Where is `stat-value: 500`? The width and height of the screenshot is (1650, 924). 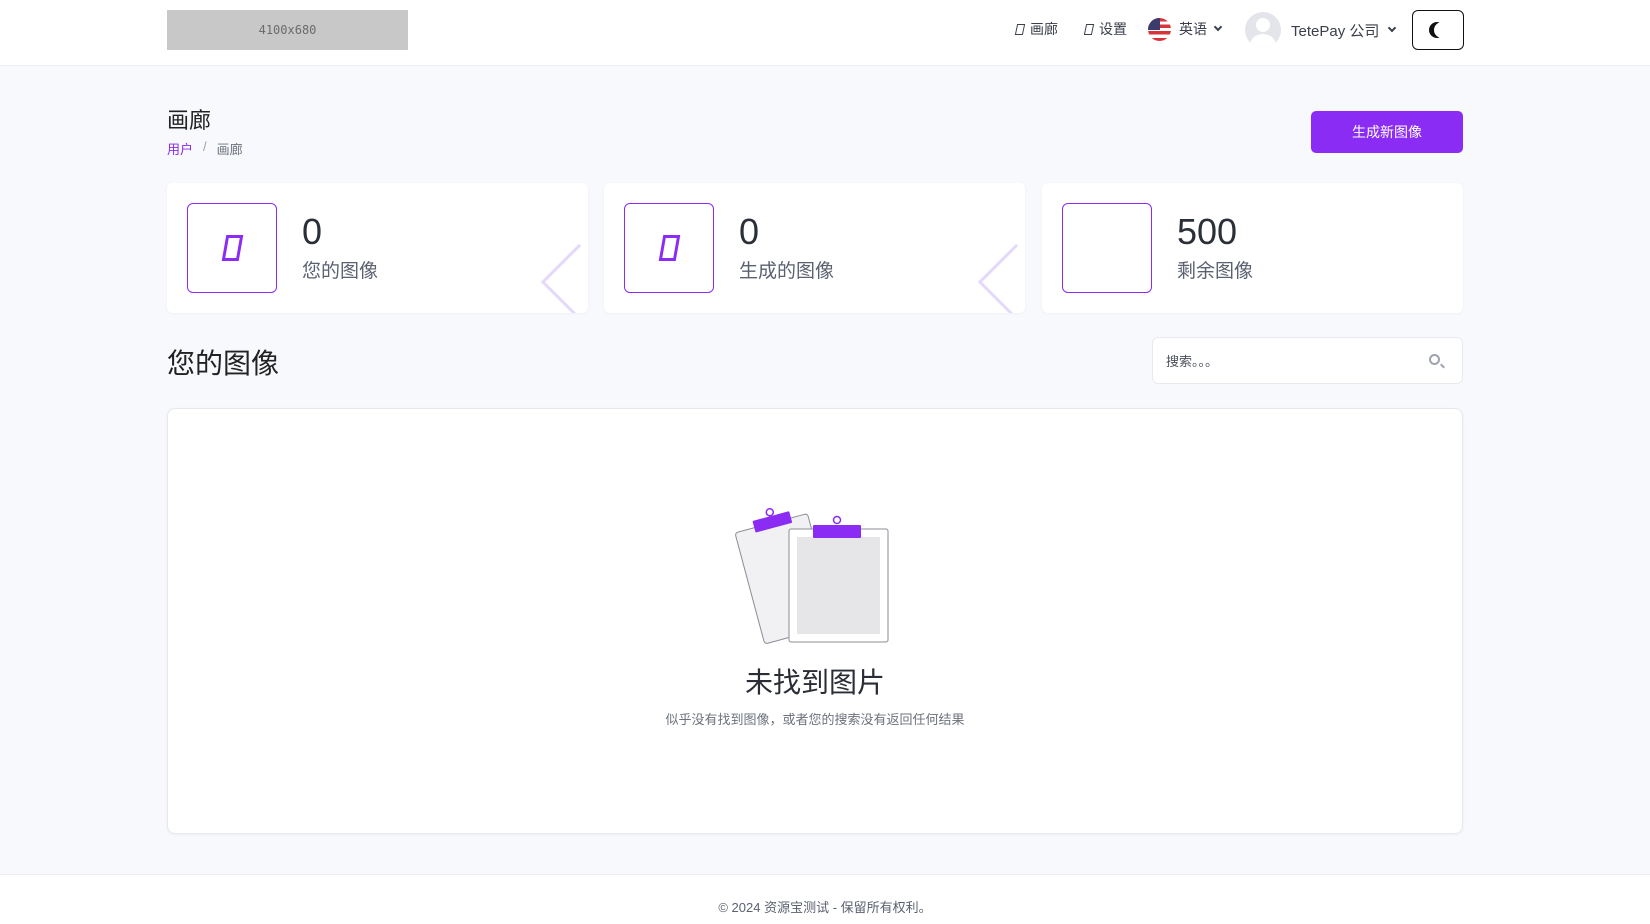
stat-value: 500 is located at coordinates (1207, 231).